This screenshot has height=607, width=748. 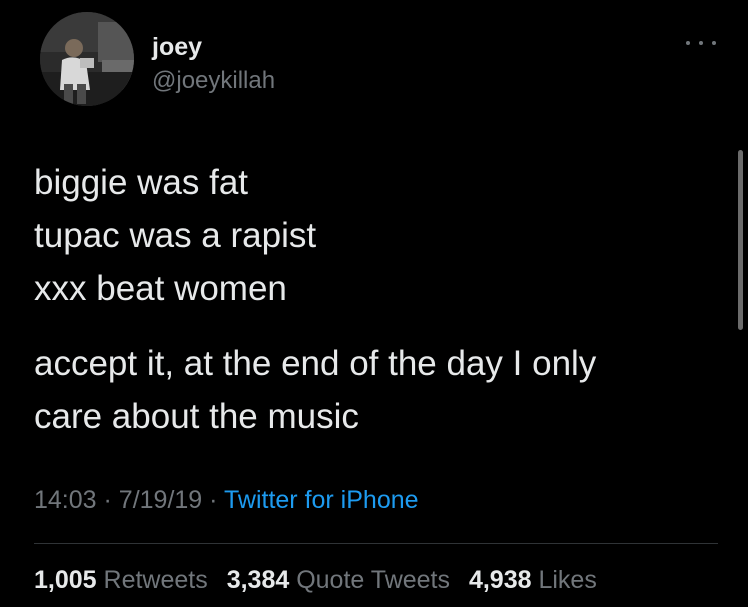 What do you see at coordinates (141, 182) in the screenshot?
I see `tweet-line: biggie was fat` at bounding box center [141, 182].